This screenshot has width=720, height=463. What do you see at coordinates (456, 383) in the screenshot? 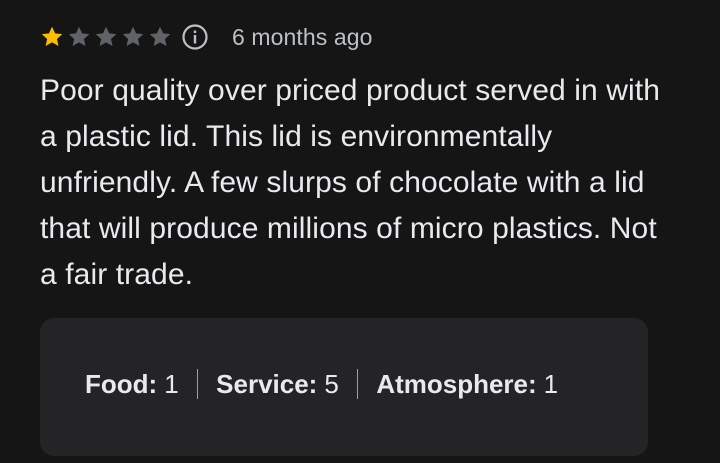
I see `atmosphere-label: Atmosphere:` at bounding box center [456, 383].